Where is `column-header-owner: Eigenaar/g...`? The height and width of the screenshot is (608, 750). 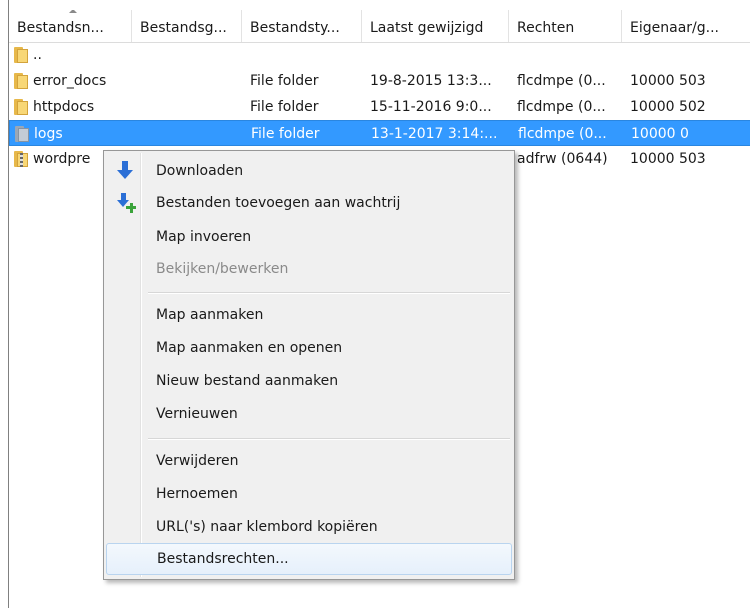
column-header-owner: Eigenaar/g... is located at coordinates (686, 26).